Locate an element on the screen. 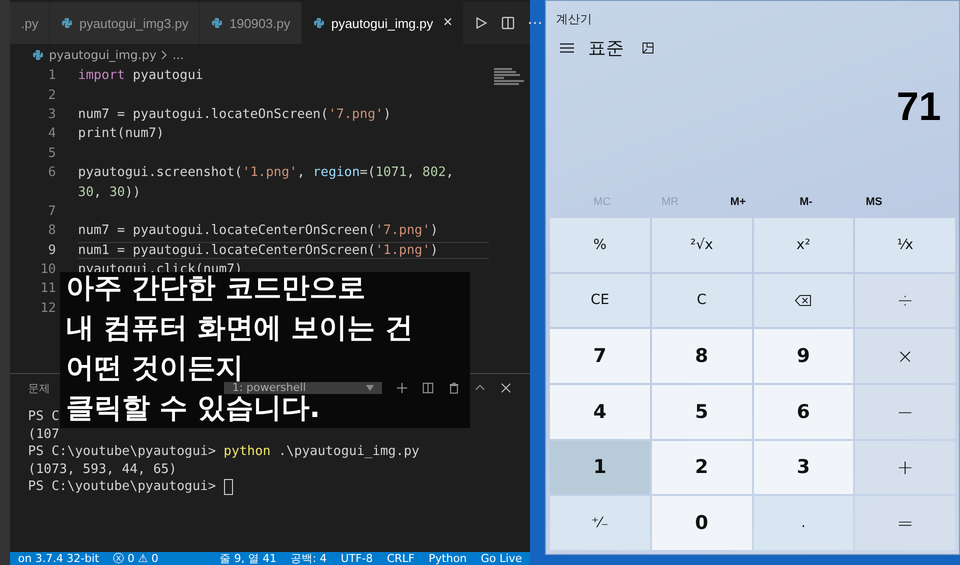 Image resolution: width=960 pixels, height=565 pixels. editor-tab: pyautogui_img.py × is located at coordinates (383, 23).